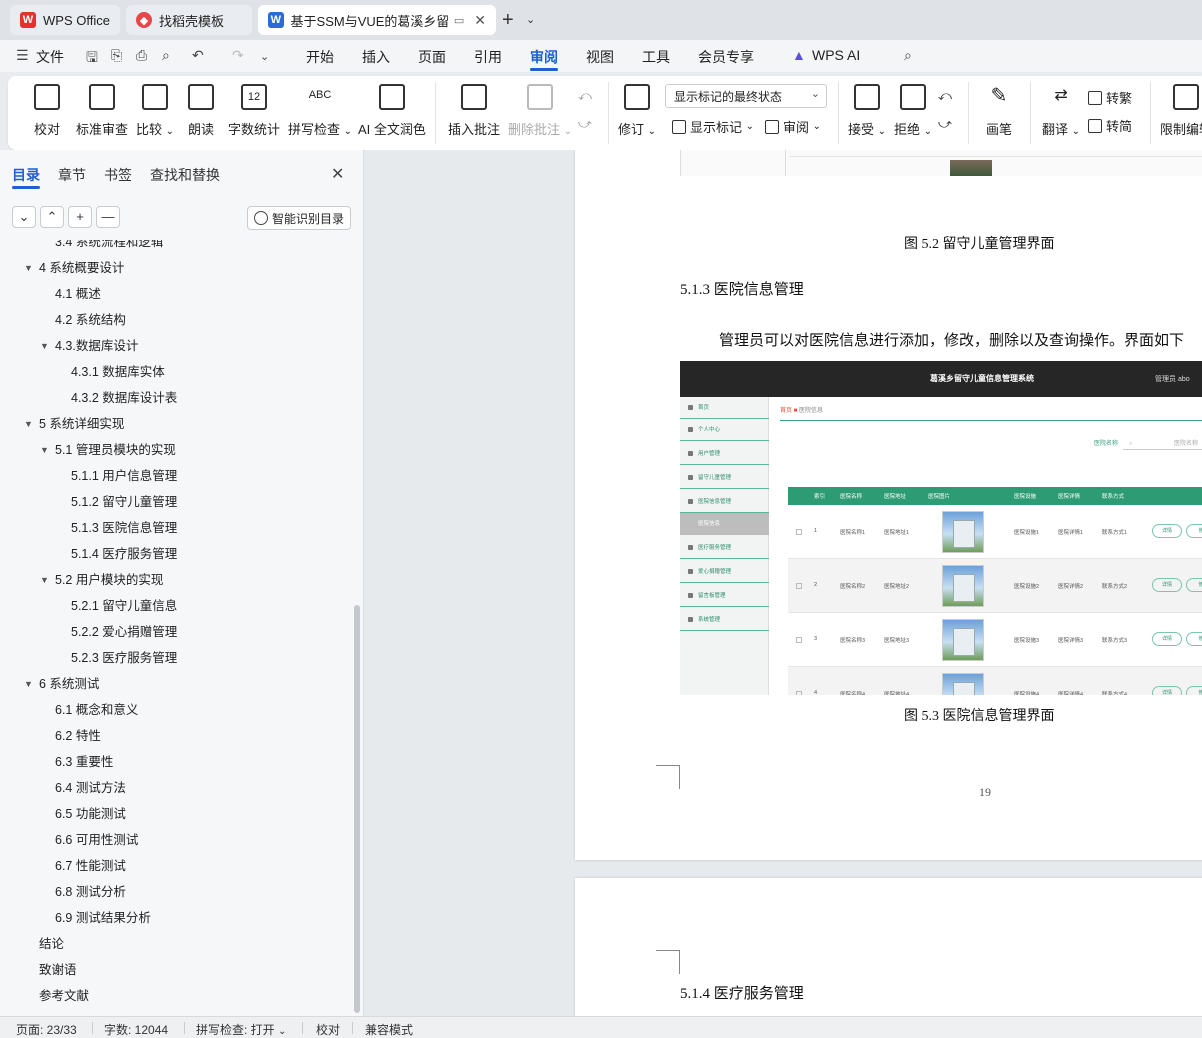 The height and width of the screenshot is (1038, 1202). What do you see at coordinates (1181, 111) in the screenshot?
I see `restrict-edit-button: 限制编辑` at bounding box center [1181, 111].